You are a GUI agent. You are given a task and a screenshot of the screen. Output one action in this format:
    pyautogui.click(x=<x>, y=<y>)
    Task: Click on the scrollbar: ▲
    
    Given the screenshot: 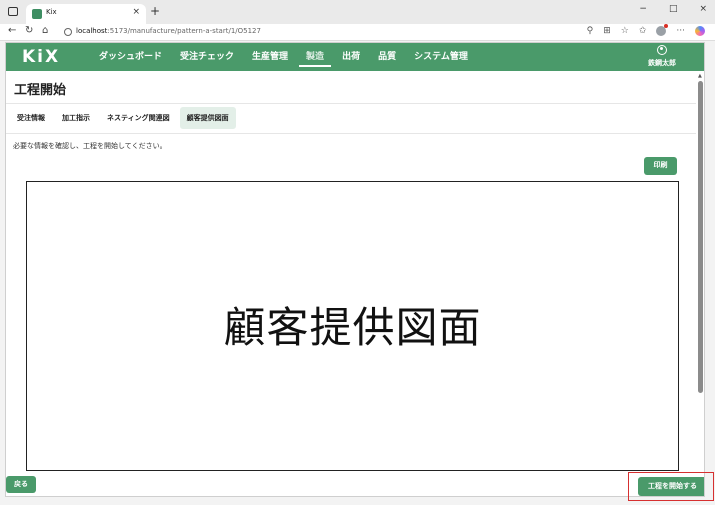 What is the action you would take?
    pyautogui.click(x=700, y=284)
    